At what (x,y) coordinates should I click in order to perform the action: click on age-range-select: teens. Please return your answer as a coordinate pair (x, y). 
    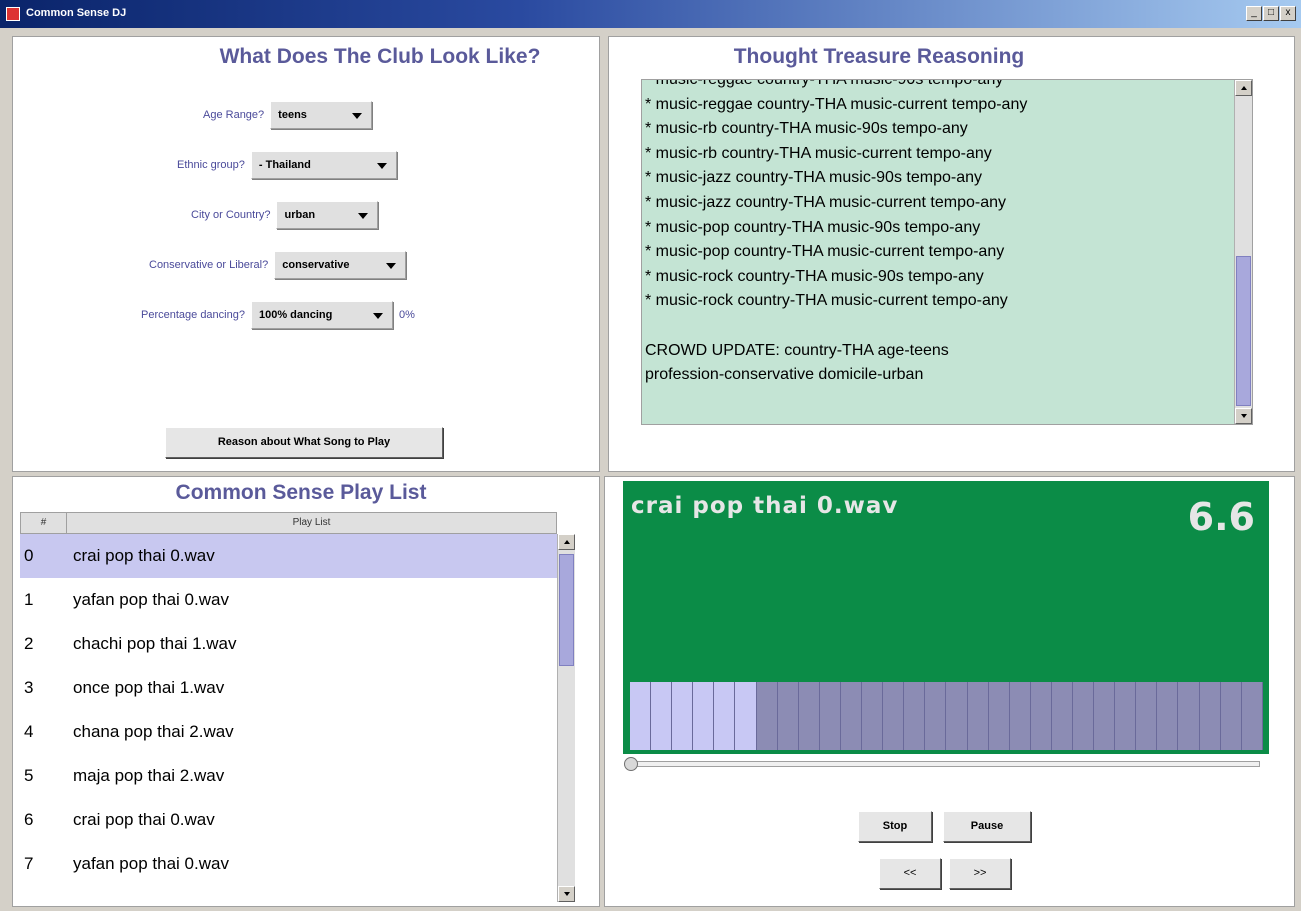
    Looking at the image, I should click on (321, 115).